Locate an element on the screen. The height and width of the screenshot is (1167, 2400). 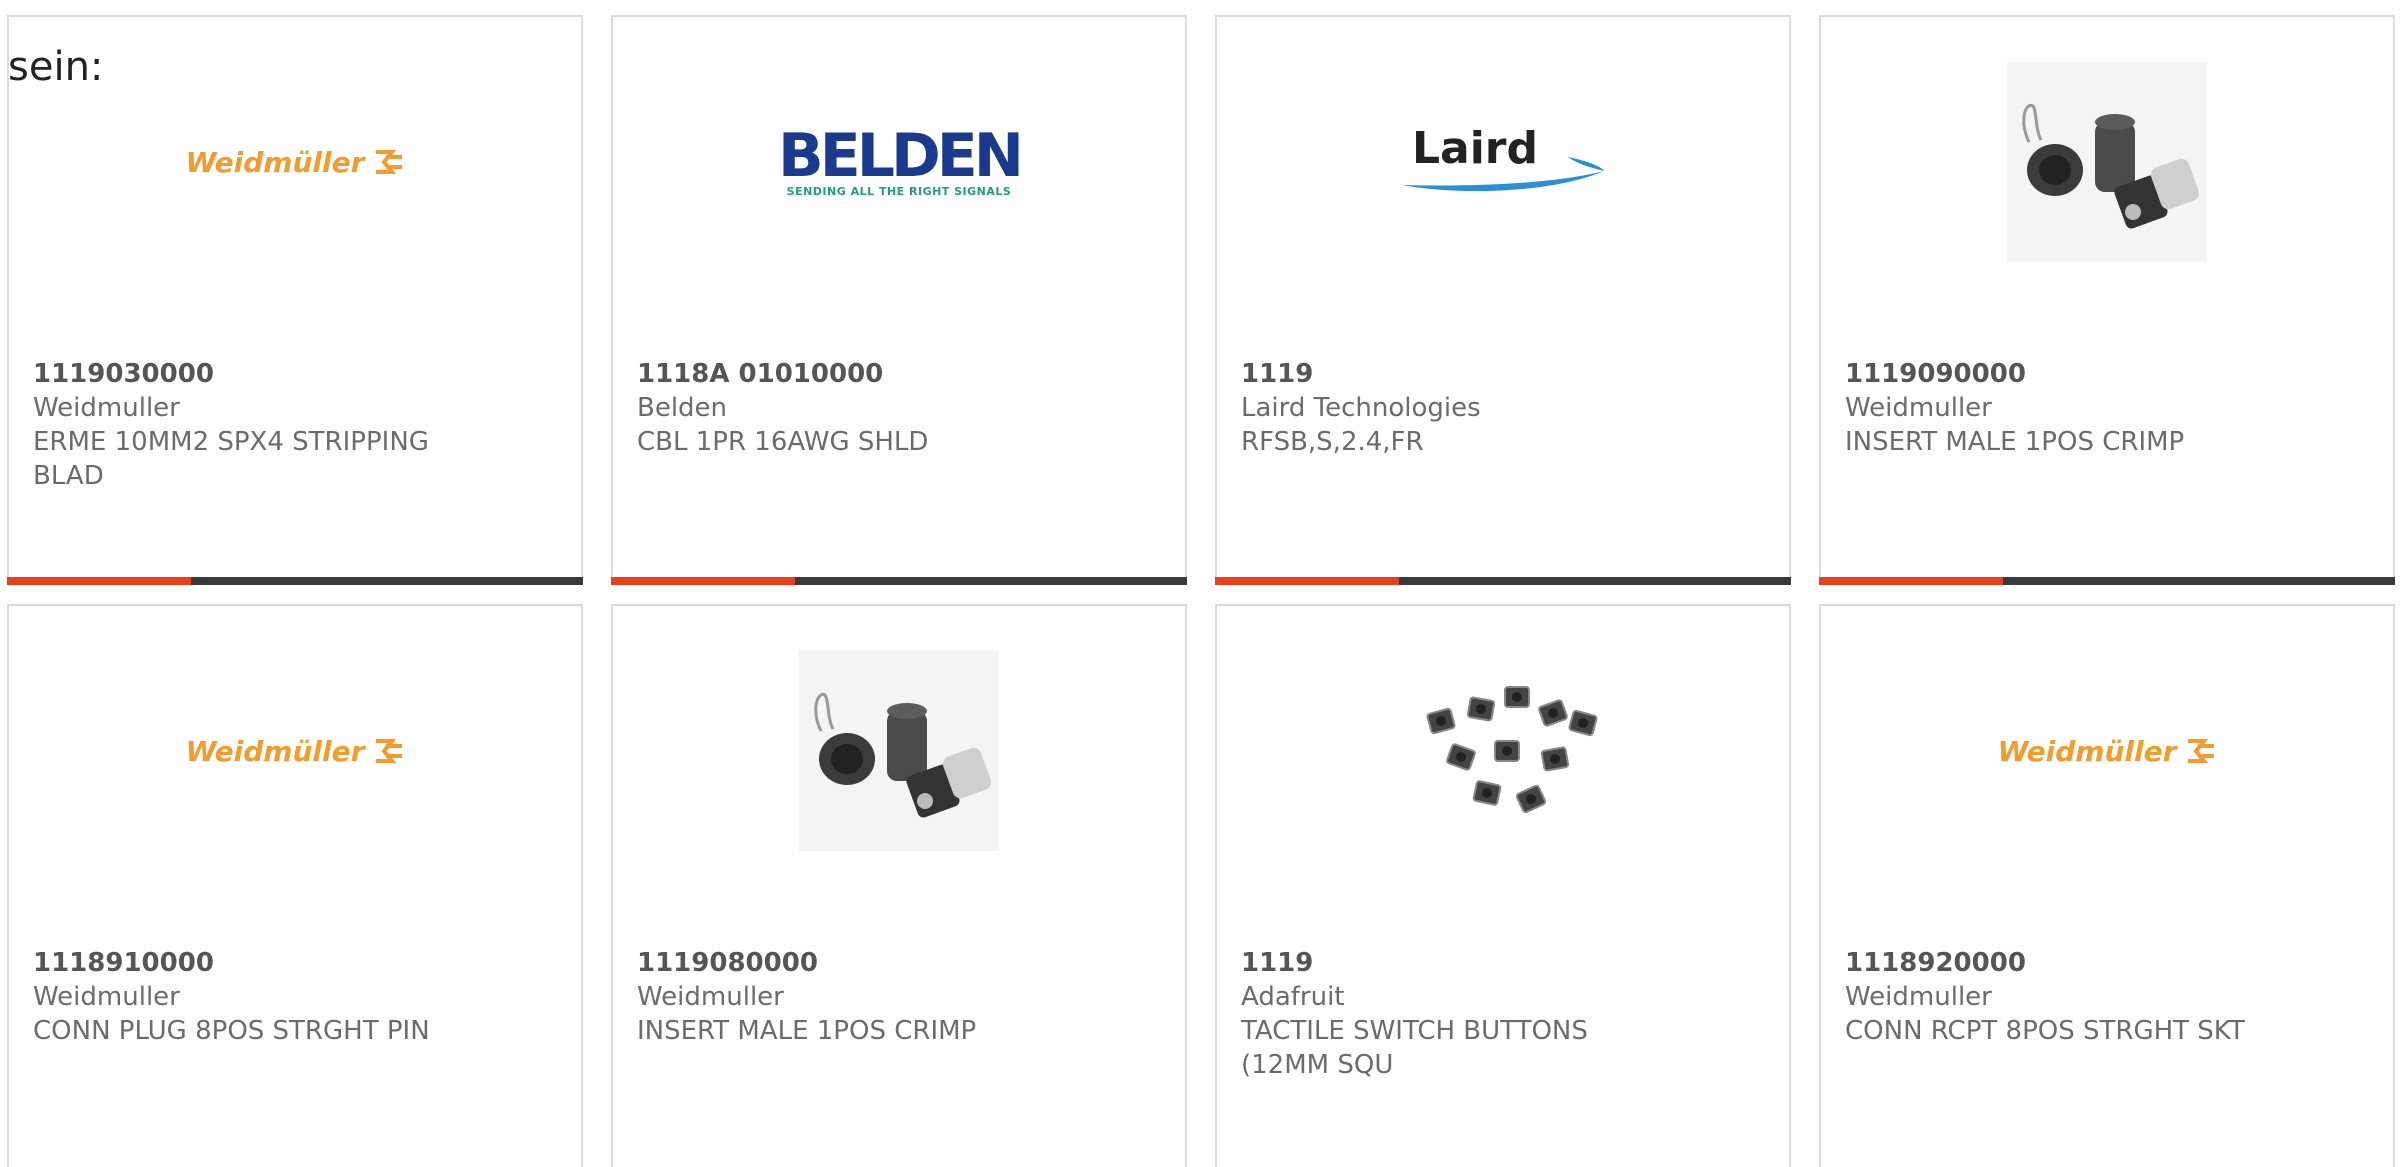
product-image: BELDEN SENDING ALL THE RIGHT SIGNALS is located at coordinates (899, 162).